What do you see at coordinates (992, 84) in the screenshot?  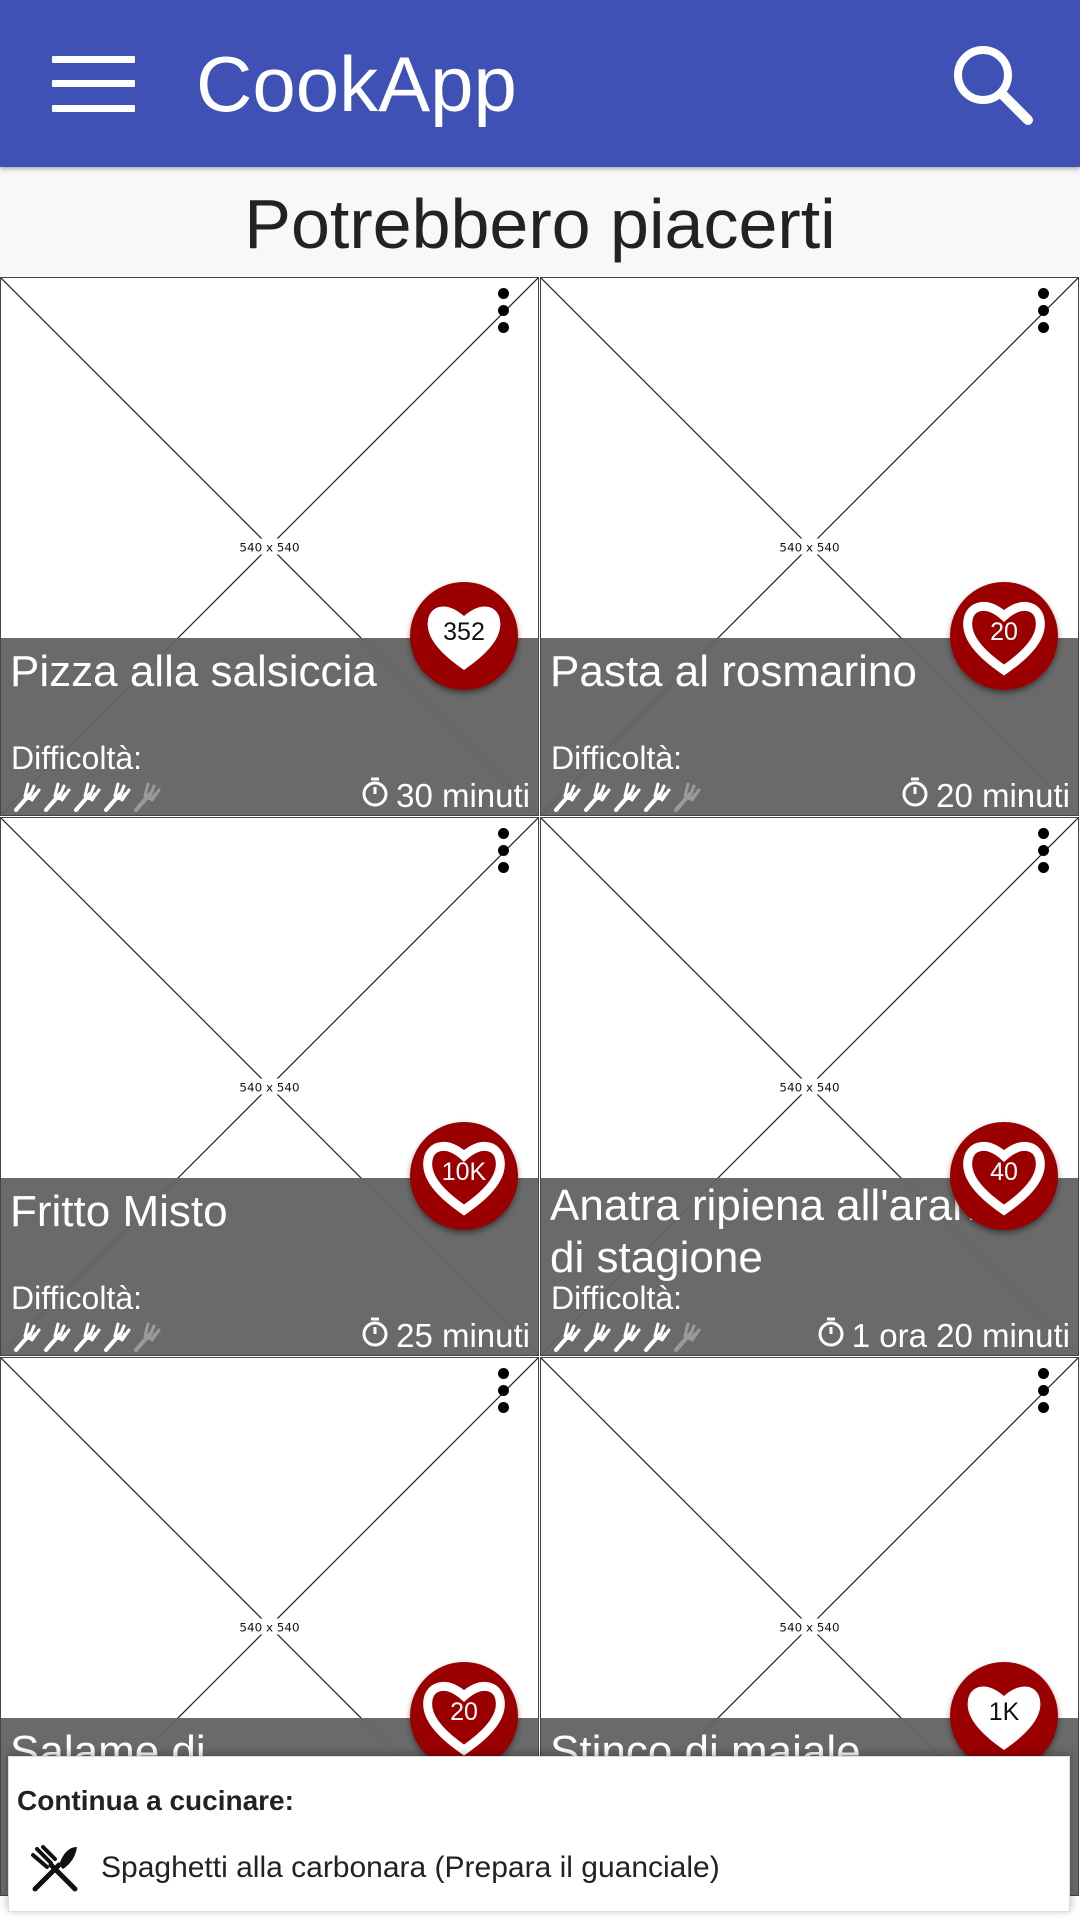 I see `search-icon` at bounding box center [992, 84].